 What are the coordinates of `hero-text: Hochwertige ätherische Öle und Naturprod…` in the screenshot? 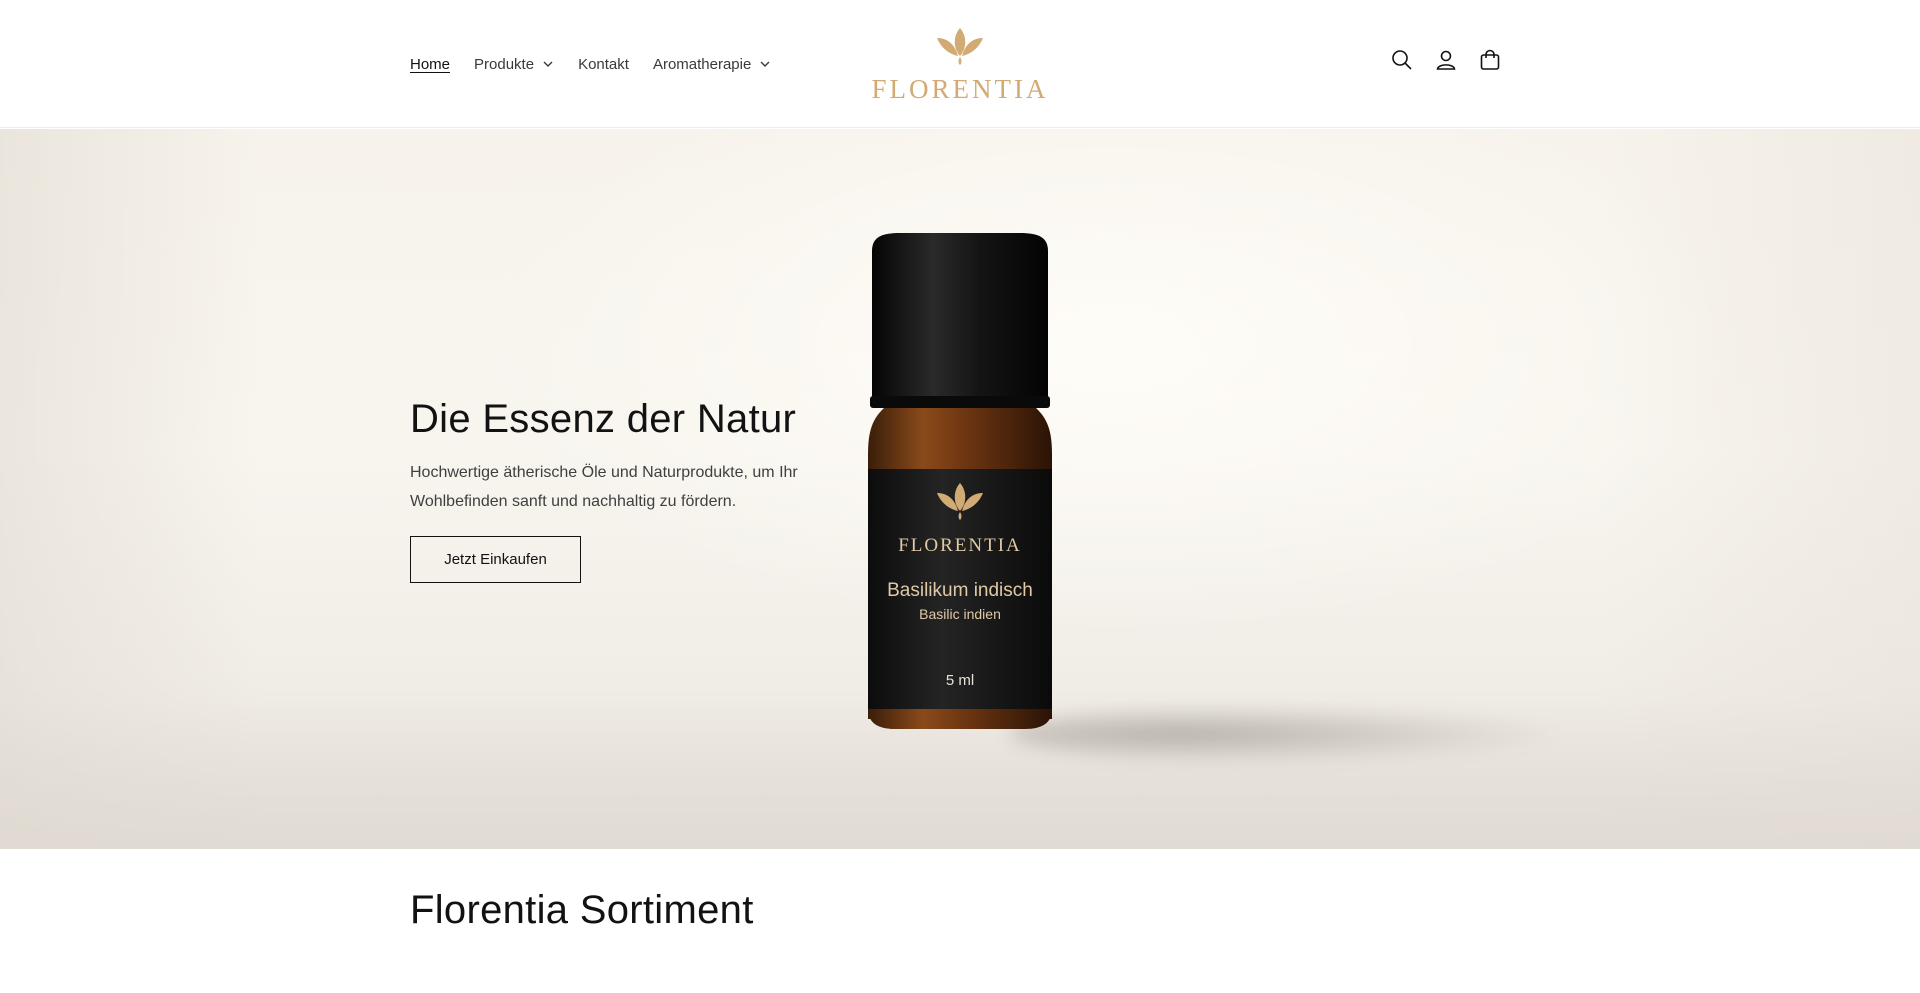 It's located at (604, 487).